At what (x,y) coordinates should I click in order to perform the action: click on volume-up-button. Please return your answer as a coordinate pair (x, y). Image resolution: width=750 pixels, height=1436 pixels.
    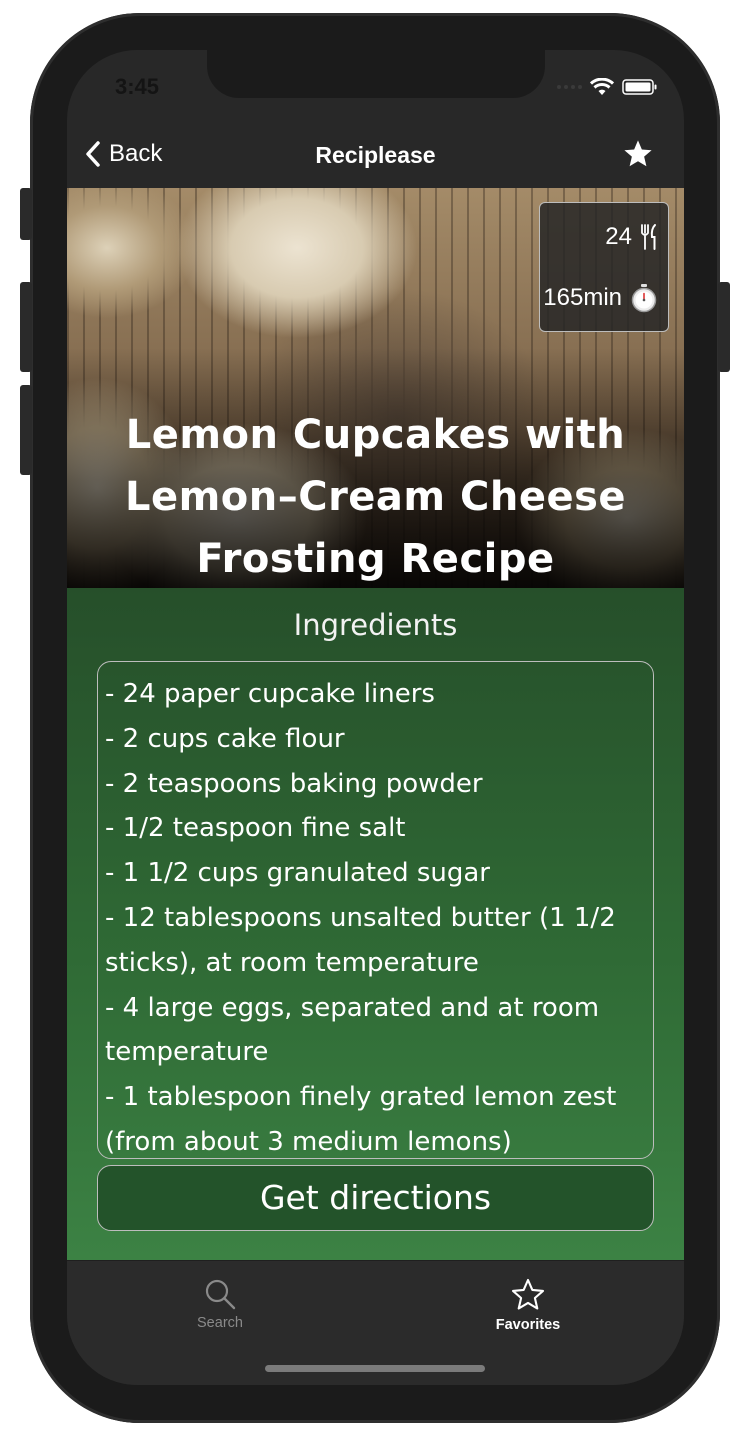
    Looking at the image, I should click on (26, 327).